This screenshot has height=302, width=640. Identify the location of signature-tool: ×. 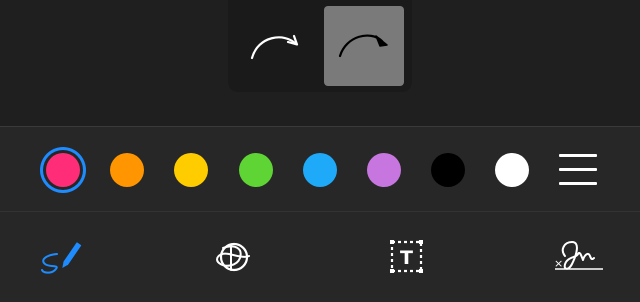
(580, 256).